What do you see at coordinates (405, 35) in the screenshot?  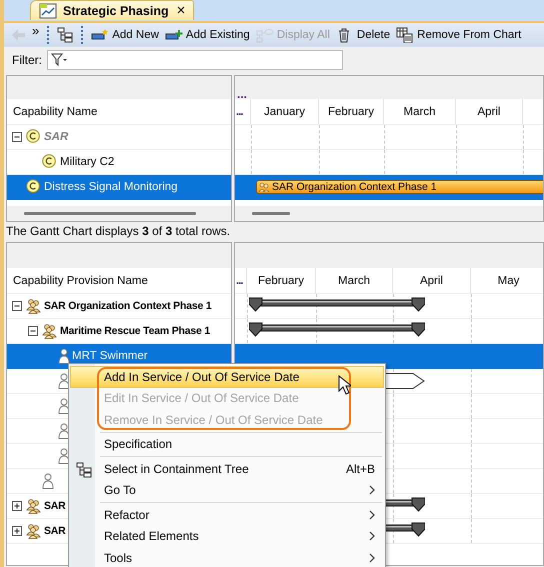 I see `table-trash-icon` at bounding box center [405, 35].